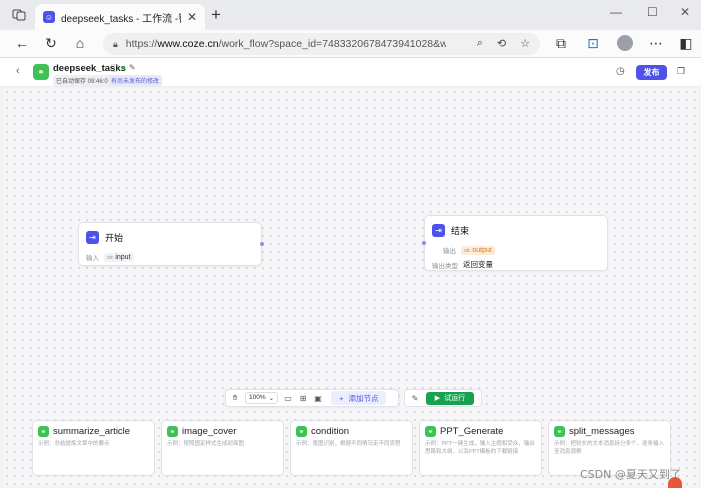 The image size is (701, 488). Describe the element at coordinates (651, 72) in the screenshot. I see `publish-button: 发布` at that location.